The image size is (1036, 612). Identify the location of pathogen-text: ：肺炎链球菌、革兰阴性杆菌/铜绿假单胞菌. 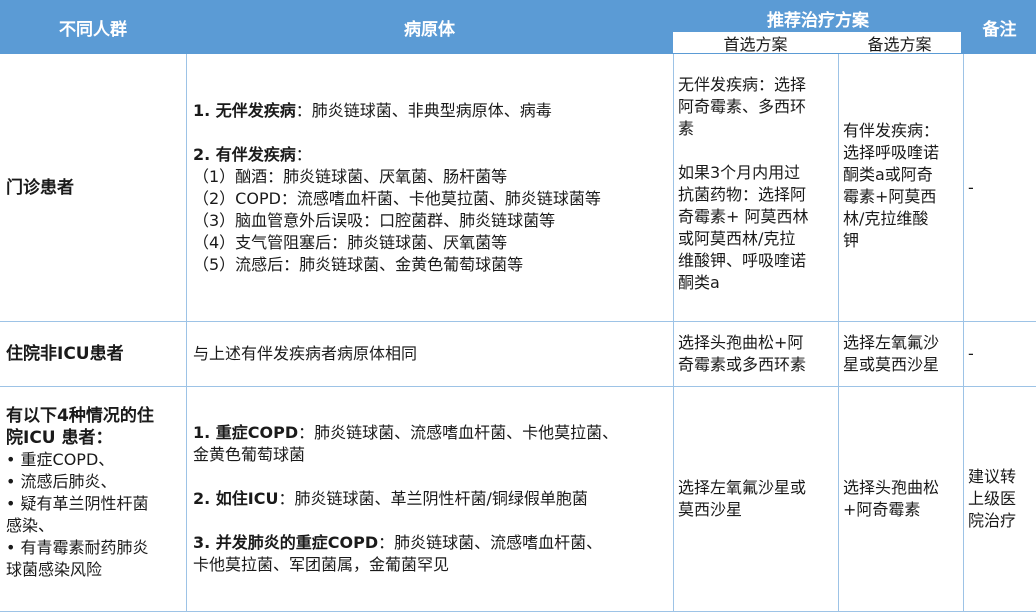
(433, 498).